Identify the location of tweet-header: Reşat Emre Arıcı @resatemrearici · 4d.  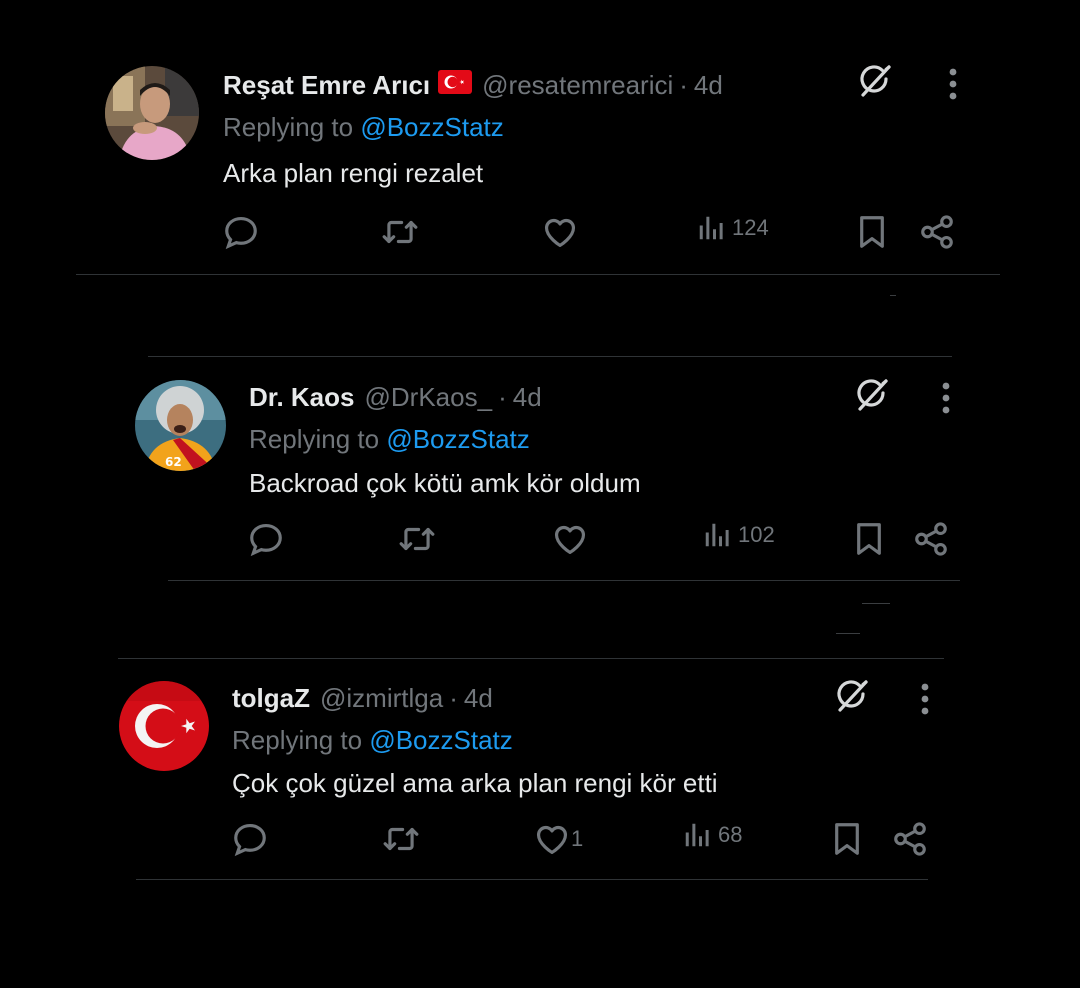
(473, 85).